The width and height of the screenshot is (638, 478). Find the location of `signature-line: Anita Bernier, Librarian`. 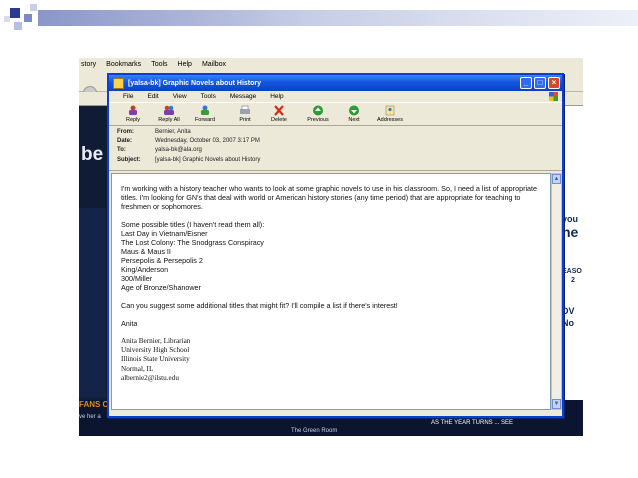

signature-line: Anita Bernier, Librarian is located at coordinates (156, 341).